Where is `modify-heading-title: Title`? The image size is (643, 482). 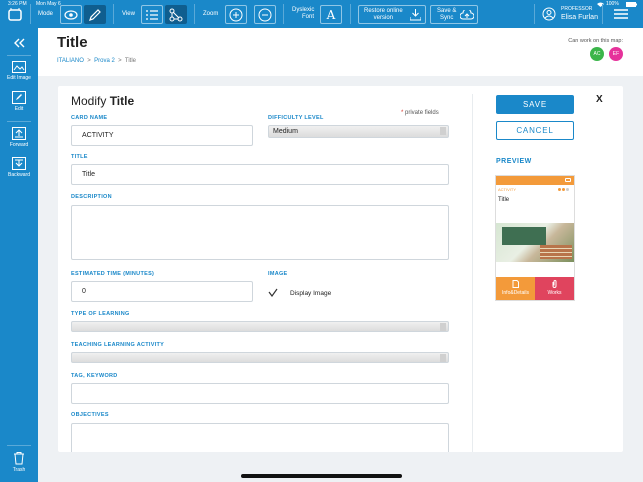 modify-heading-title: Title is located at coordinates (122, 101).